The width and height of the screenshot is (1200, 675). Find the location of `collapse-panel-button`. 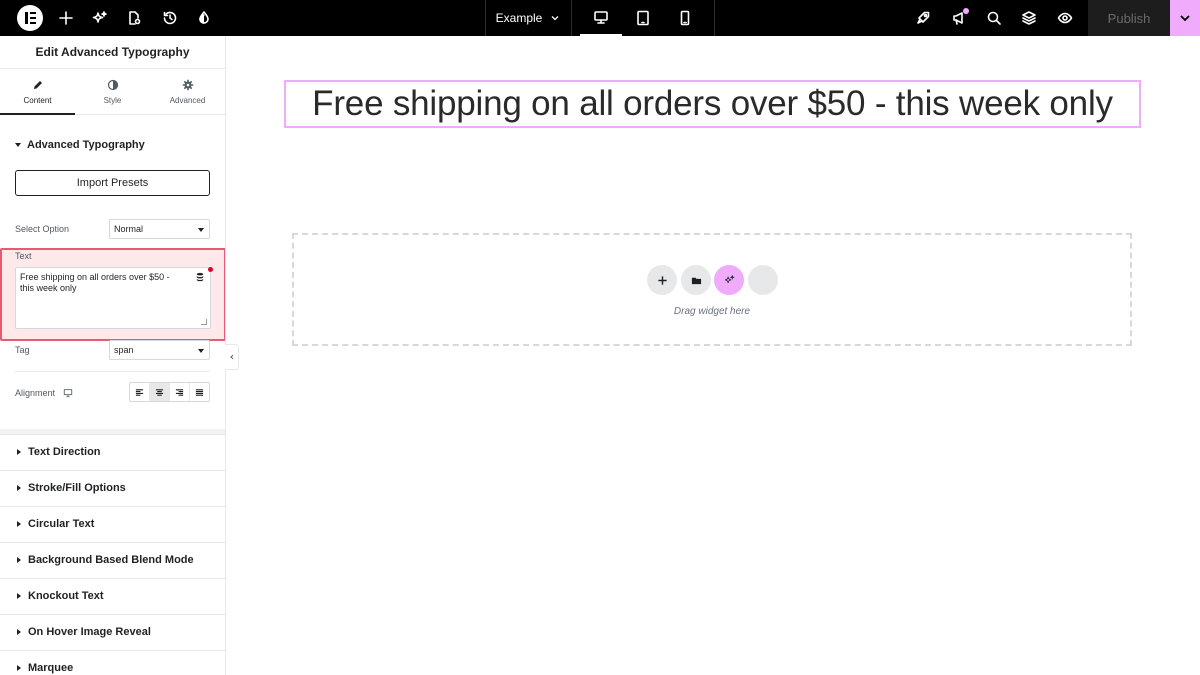

collapse-panel-button is located at coordinates (232, 357).